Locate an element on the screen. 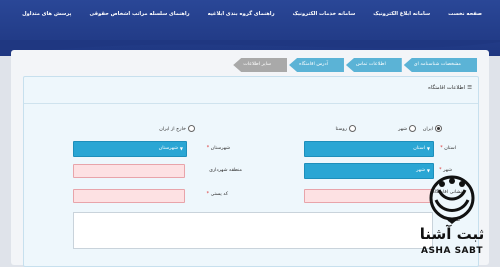 Image resolution: width=500 pixels, height=267 pixels. logo-text-en: ASHA SABT is located at coordinates (452, 251).